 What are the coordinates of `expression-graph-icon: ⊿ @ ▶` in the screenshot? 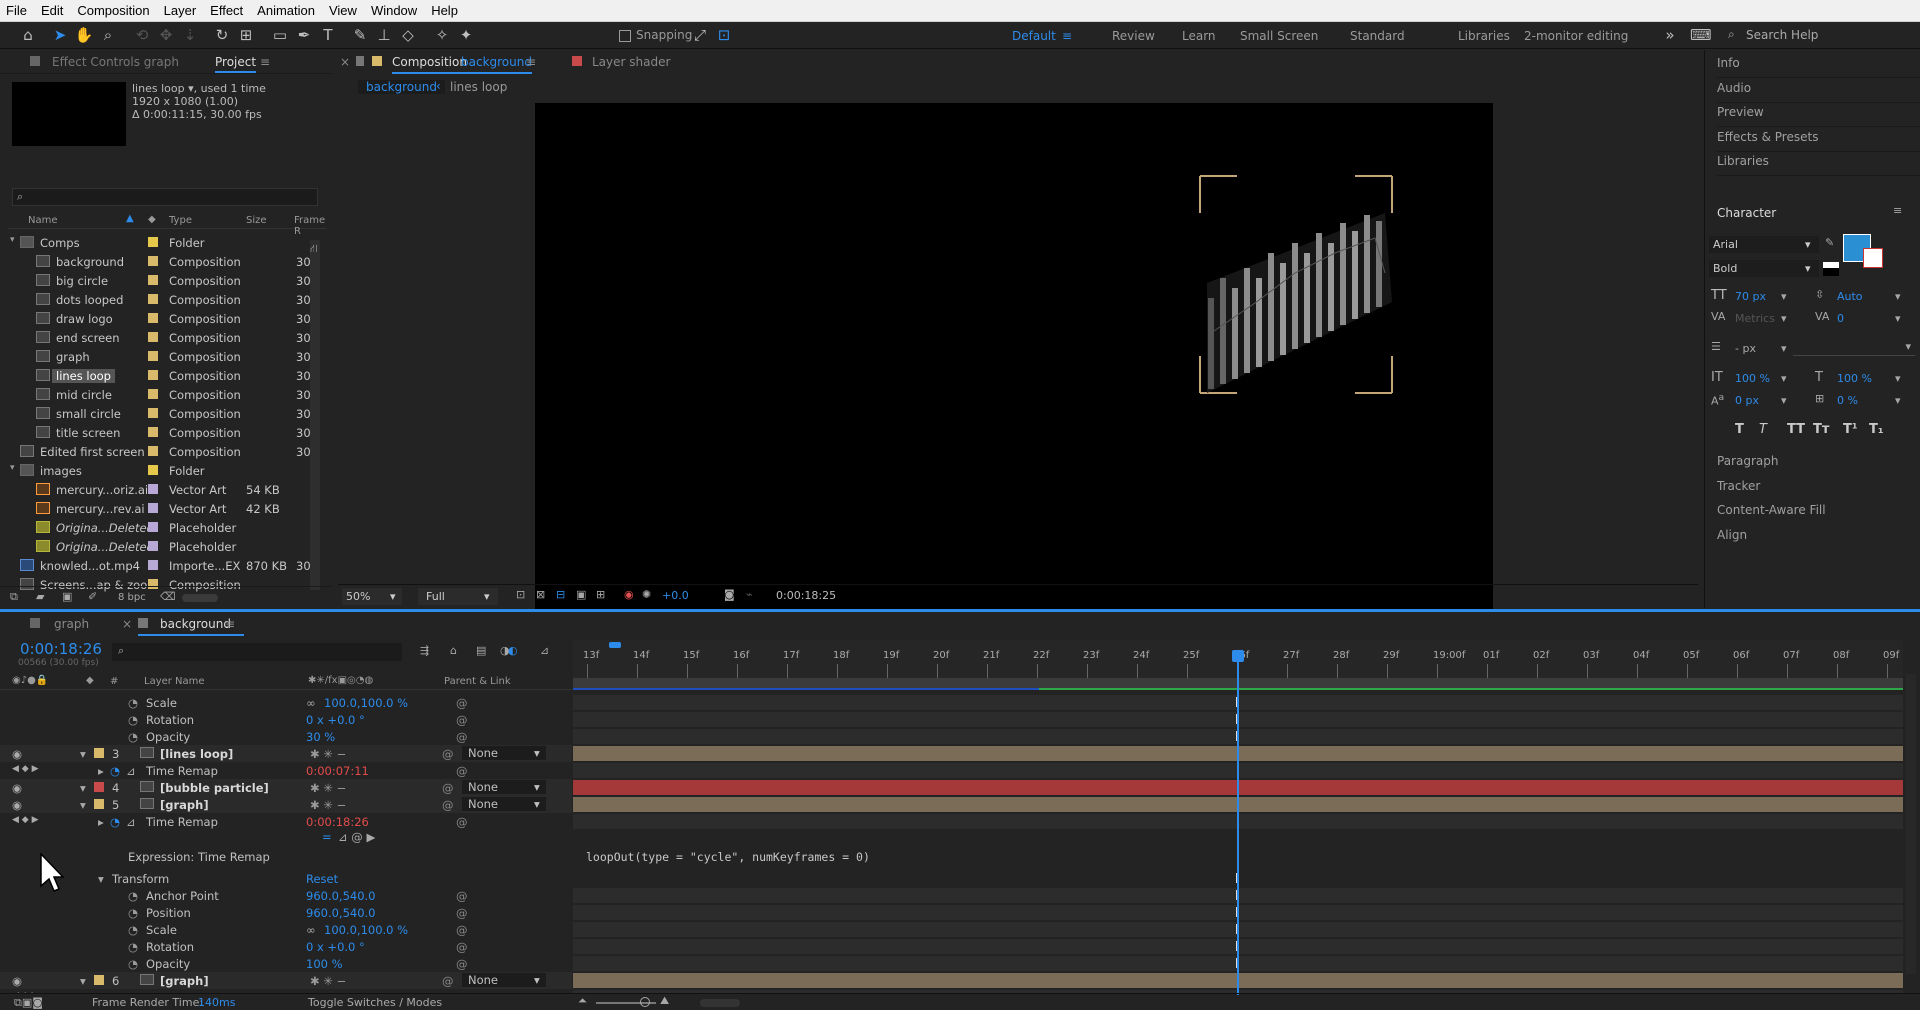 It's located at (356, 837).